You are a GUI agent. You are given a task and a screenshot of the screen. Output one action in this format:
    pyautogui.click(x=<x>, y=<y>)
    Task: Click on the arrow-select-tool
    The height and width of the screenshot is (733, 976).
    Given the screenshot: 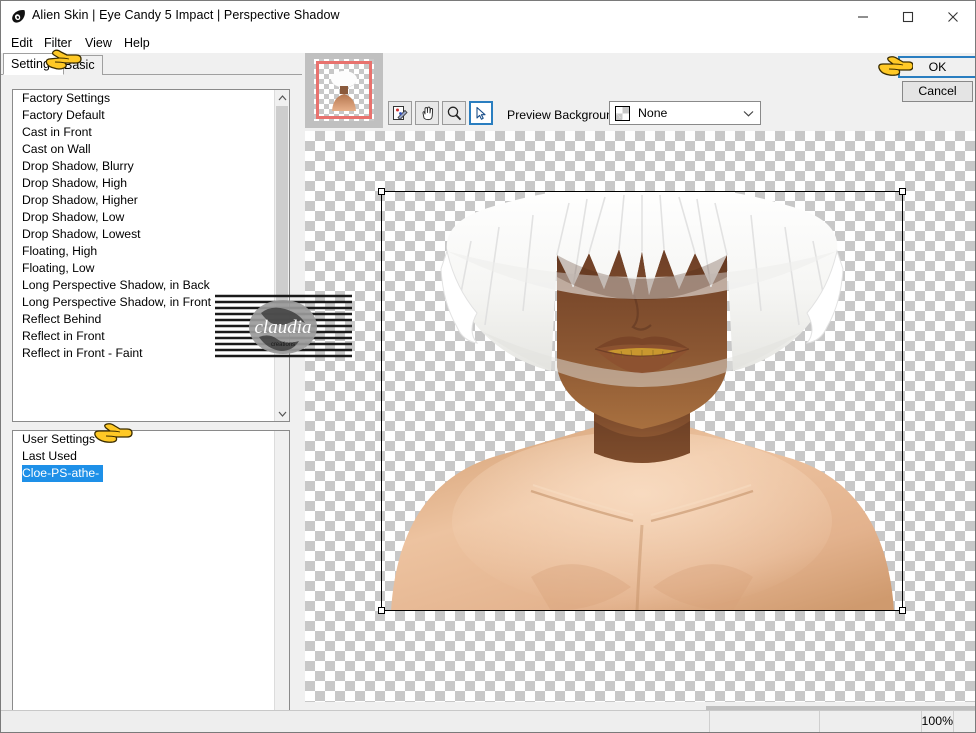 What is the action you would take?
    pyautogui.click(x=481, y=113)
    